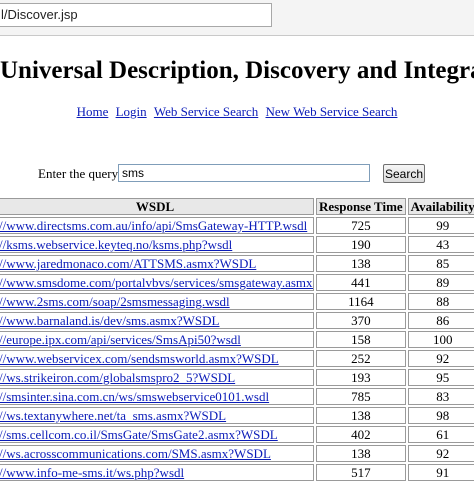 The height and width of the screenshot is (483, 474). I want to click on wsdl-link: //www.jaredmonaco.com/ATTSMS.asmx?WSDL, so click(128, 263).